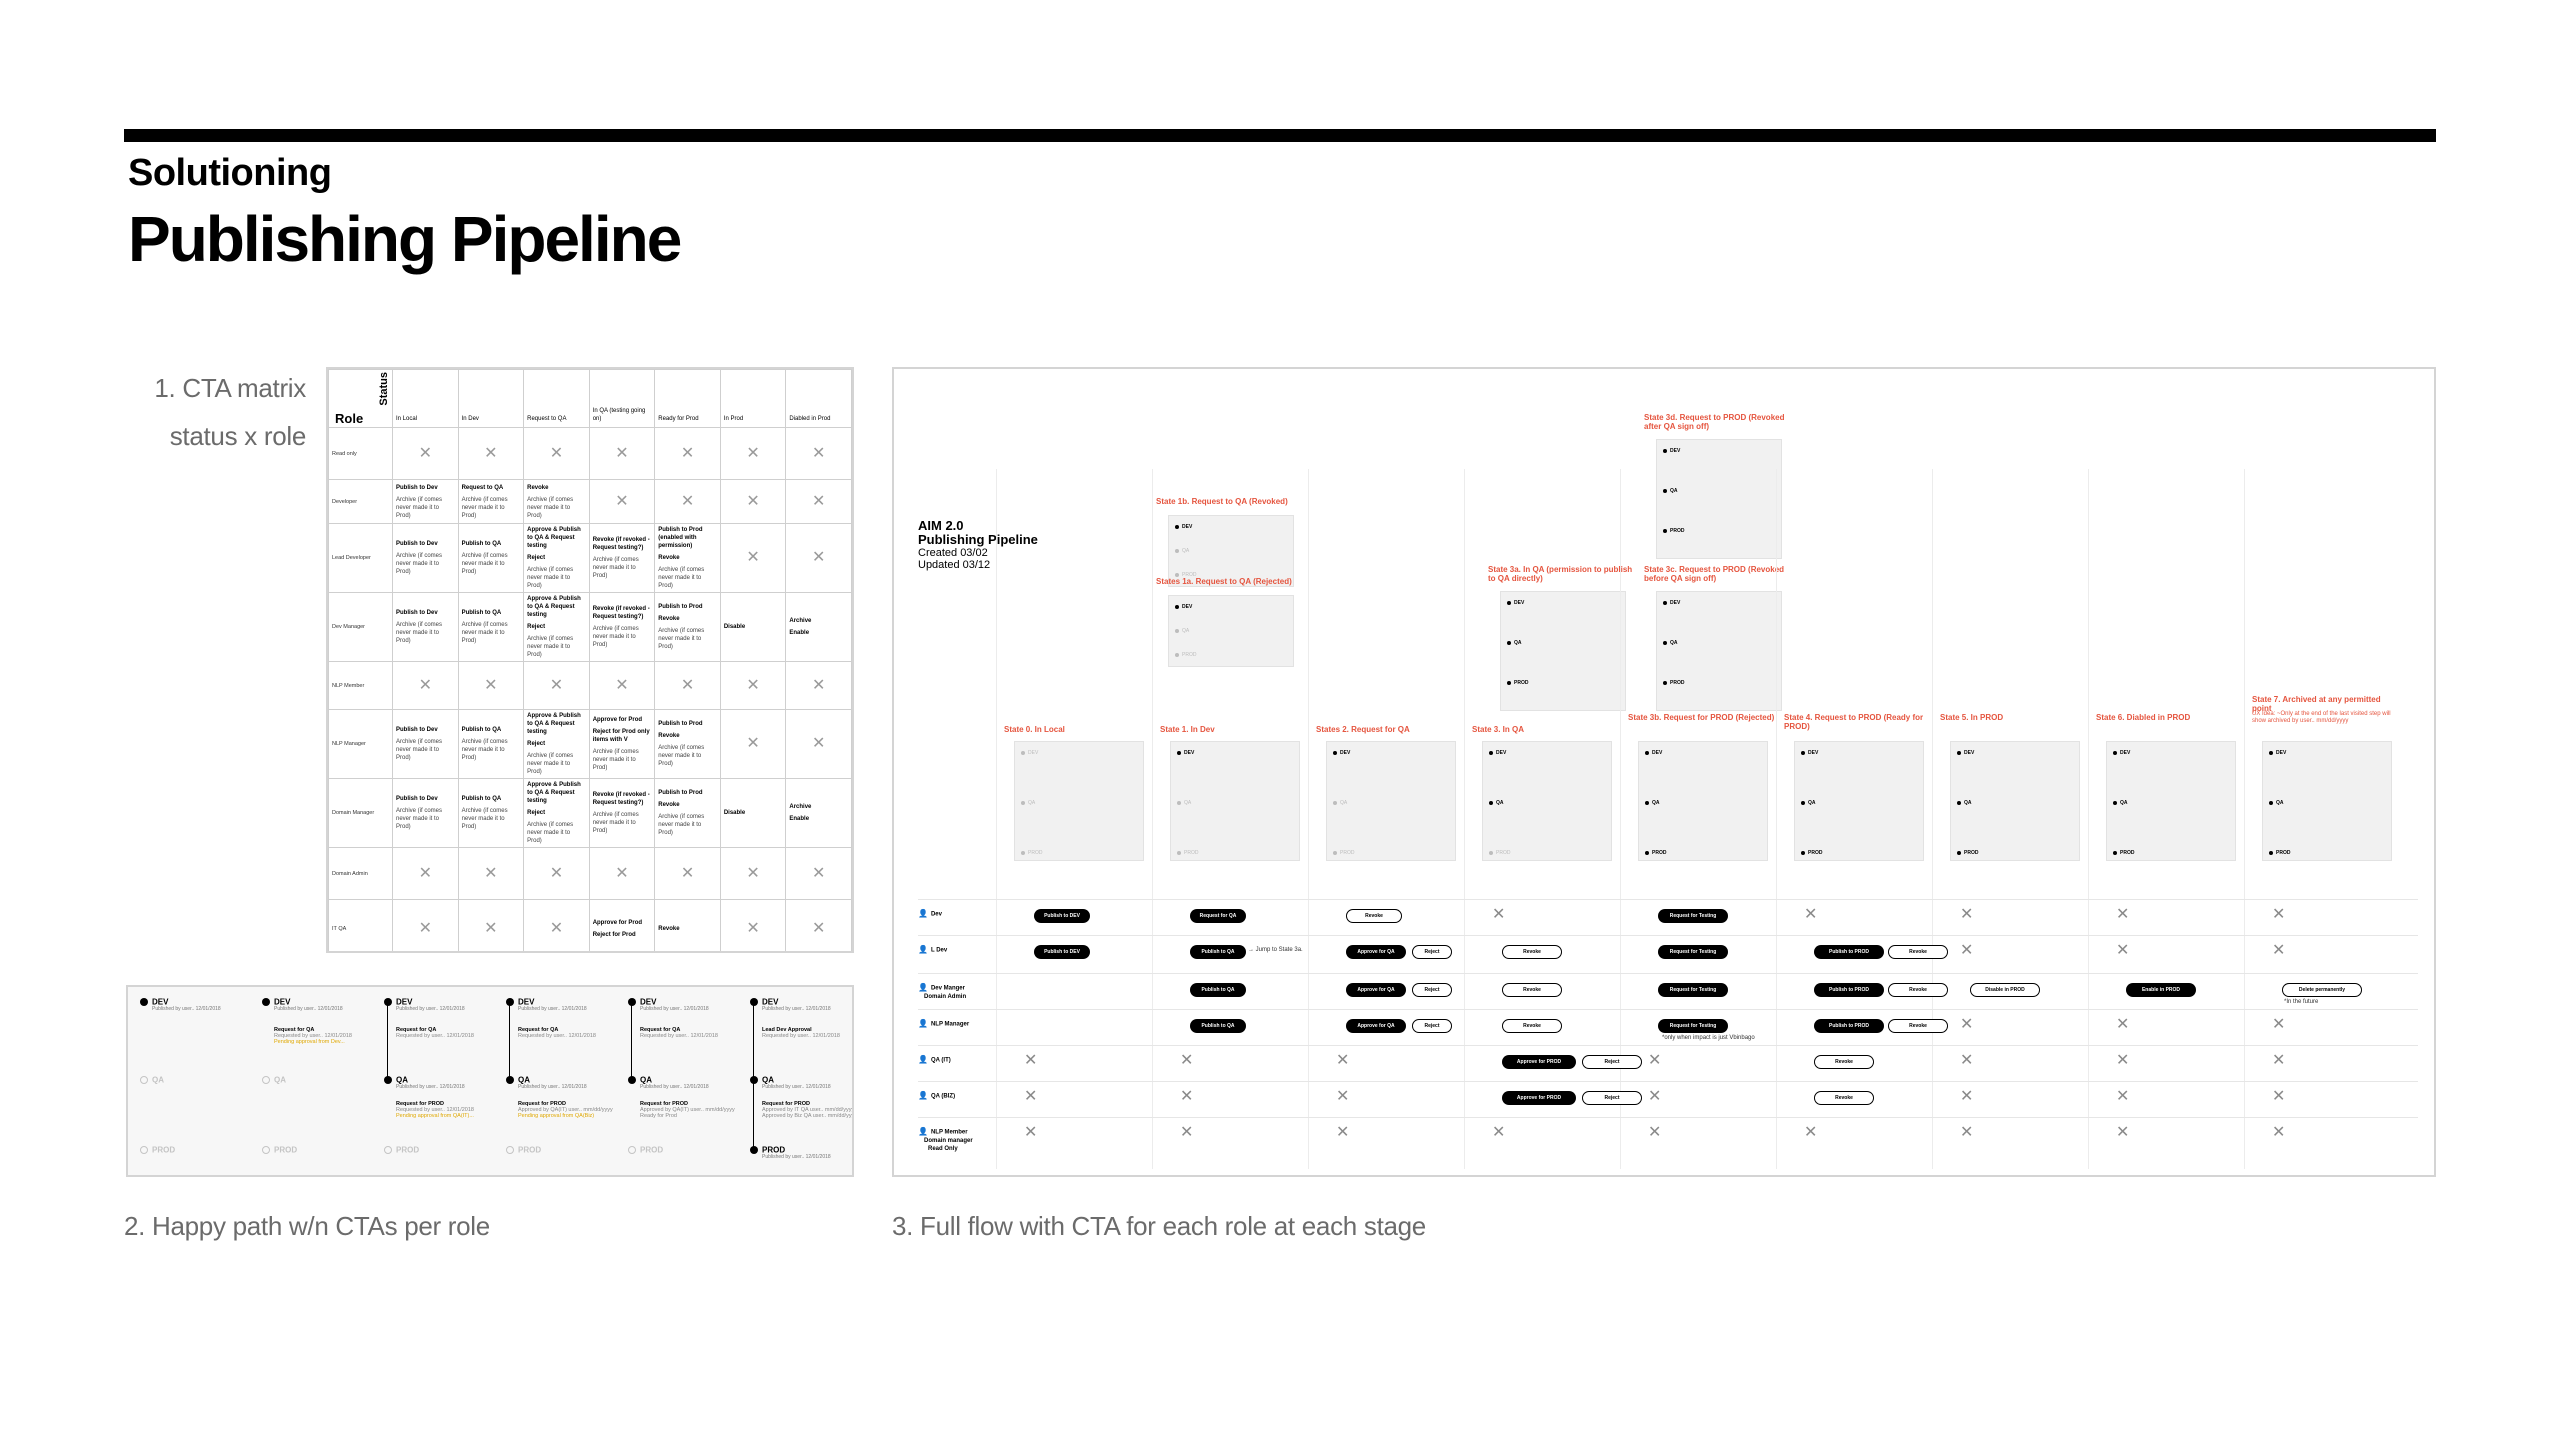 This screenshot has height=1440, width=2560. I want to click on role-row: 👤 NLP Member Domain manager Read Only, so click(1668, 1142).